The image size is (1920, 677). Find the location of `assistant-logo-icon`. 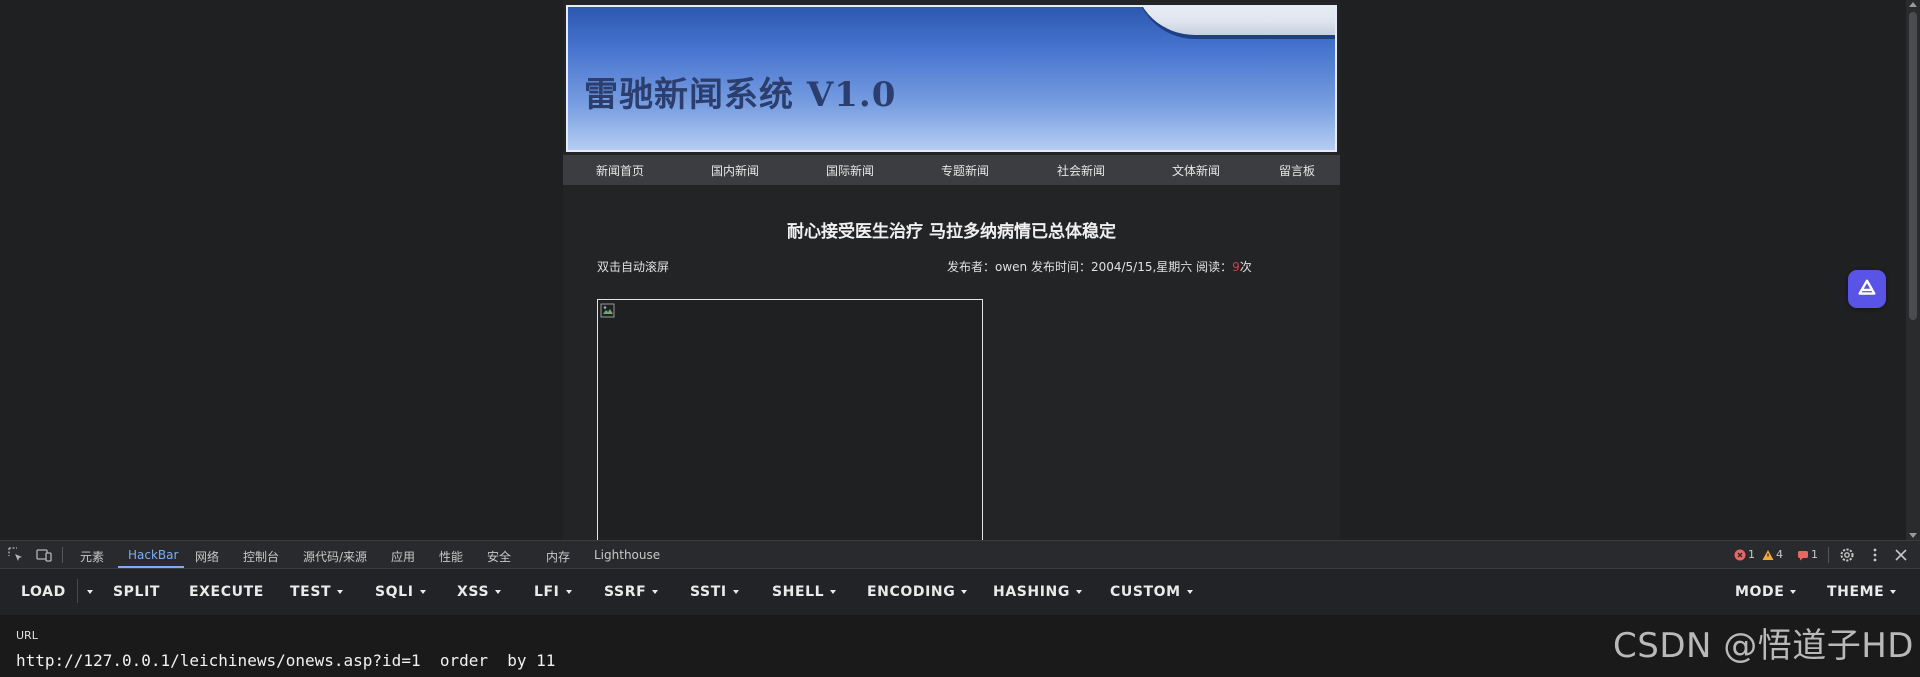

assistant-logo-icon is located at coordinates (1867, 287).